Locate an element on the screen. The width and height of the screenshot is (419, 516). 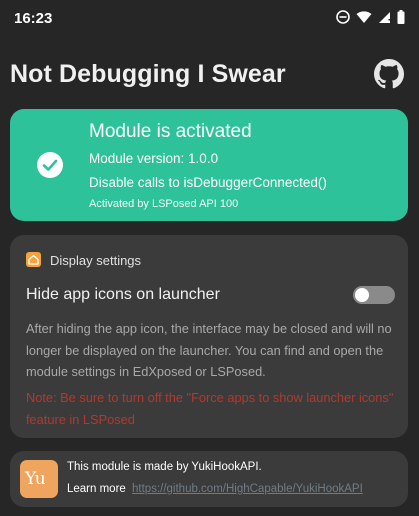
display-settings-title: Display settings is located at coordinates (96, 260).